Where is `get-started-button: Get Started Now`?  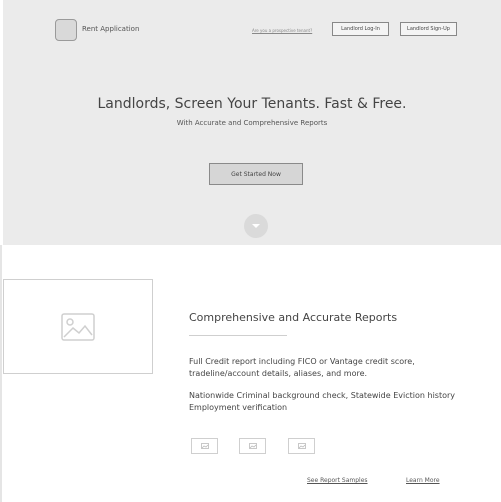
get-started-button: Get Started Now is located at coordinates (256, 174).